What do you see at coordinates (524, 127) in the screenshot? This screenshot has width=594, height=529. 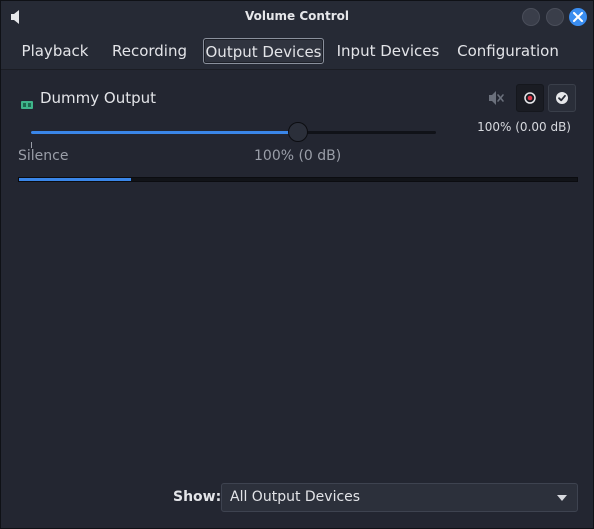 I see `volume-readout: 100% (0.00 dB)` at bounding box center [524, 127].